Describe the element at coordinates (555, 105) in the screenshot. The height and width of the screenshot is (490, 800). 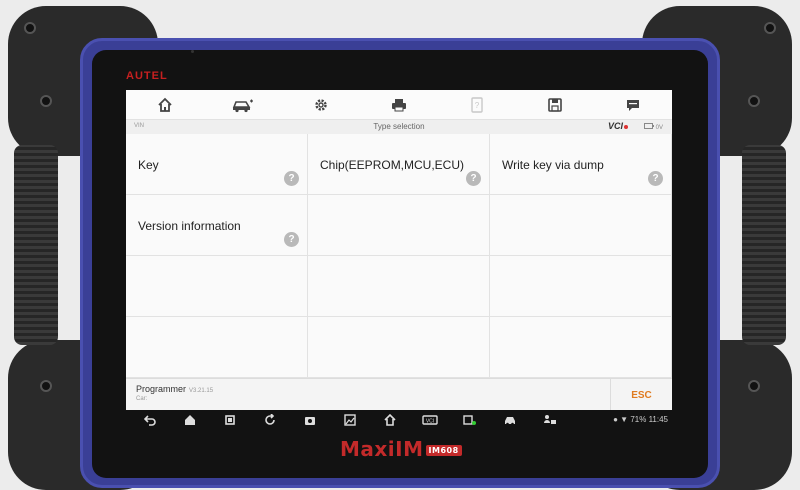
I see `save-icon` at that location.